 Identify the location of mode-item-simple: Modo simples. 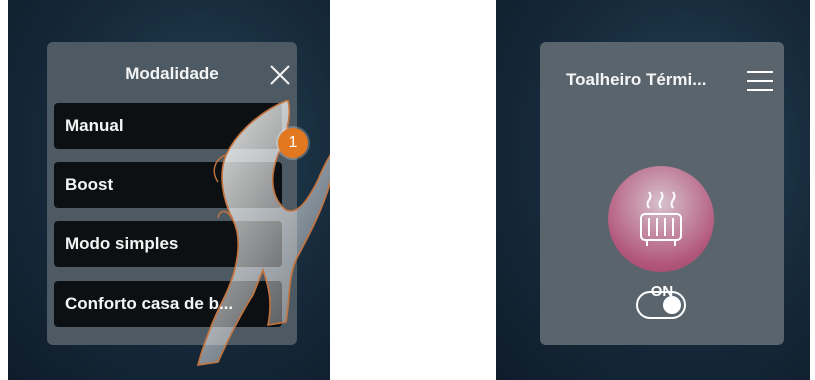
(168, 244).